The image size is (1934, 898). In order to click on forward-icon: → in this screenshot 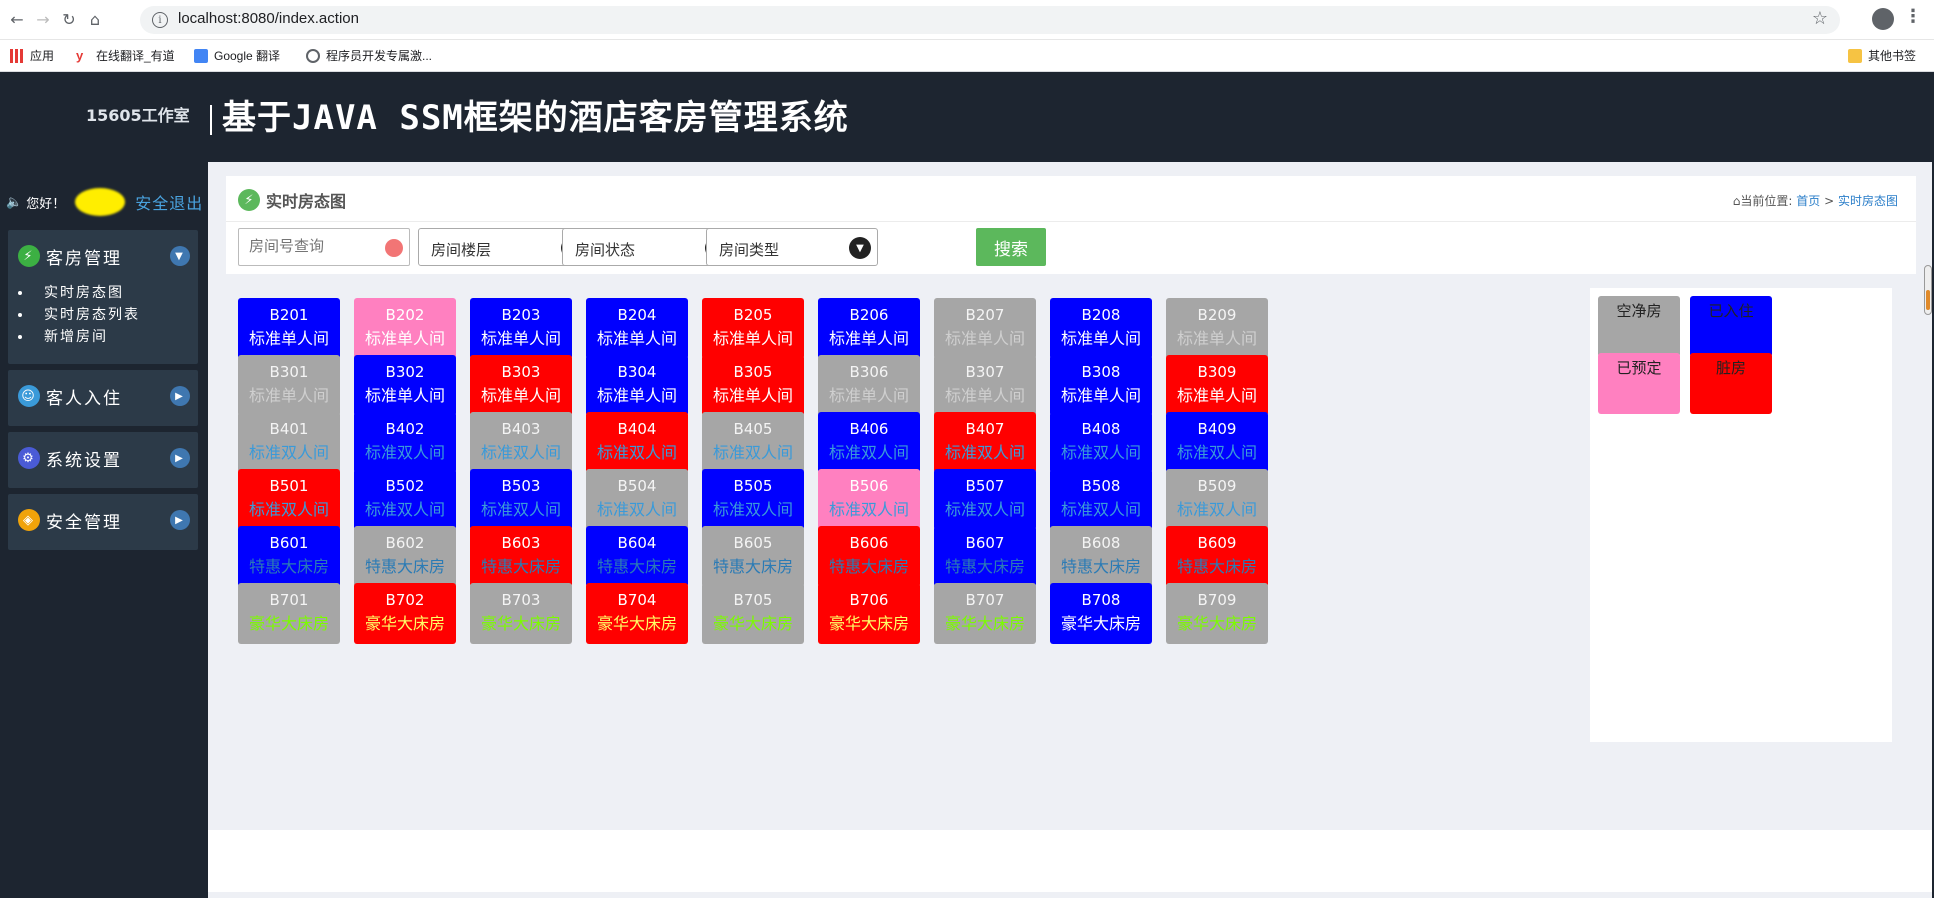, I will do `click(43, 19)`.